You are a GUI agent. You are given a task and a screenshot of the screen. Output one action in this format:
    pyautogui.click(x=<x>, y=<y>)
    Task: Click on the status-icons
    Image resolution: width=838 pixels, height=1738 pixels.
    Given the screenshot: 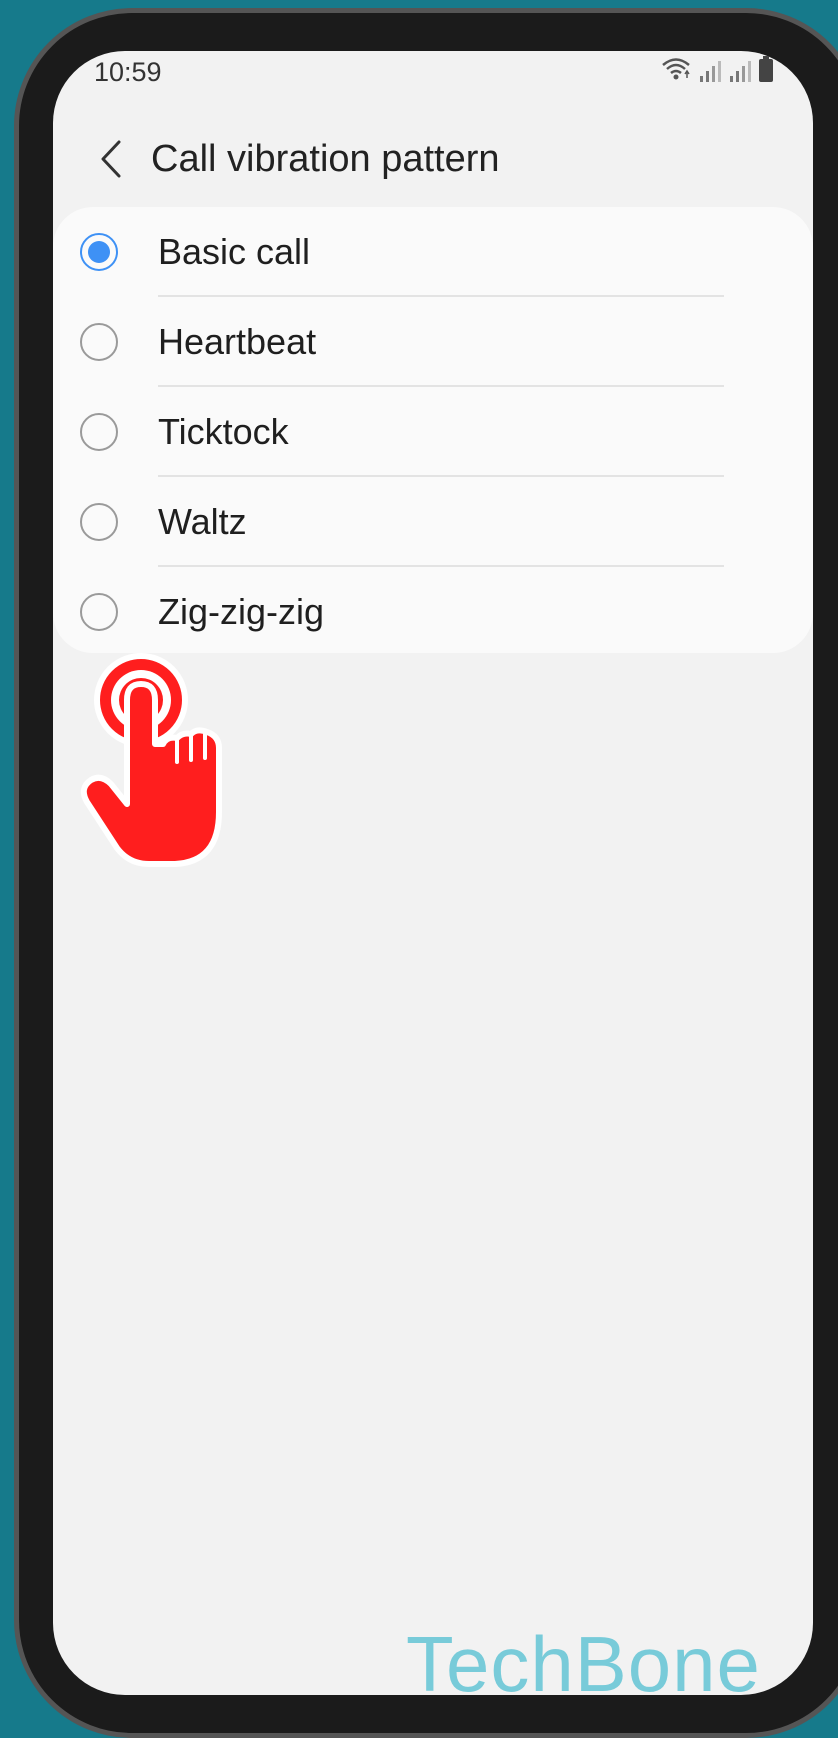 What is the action you would take?
    pyautogui.click(x=717, y=71)
    